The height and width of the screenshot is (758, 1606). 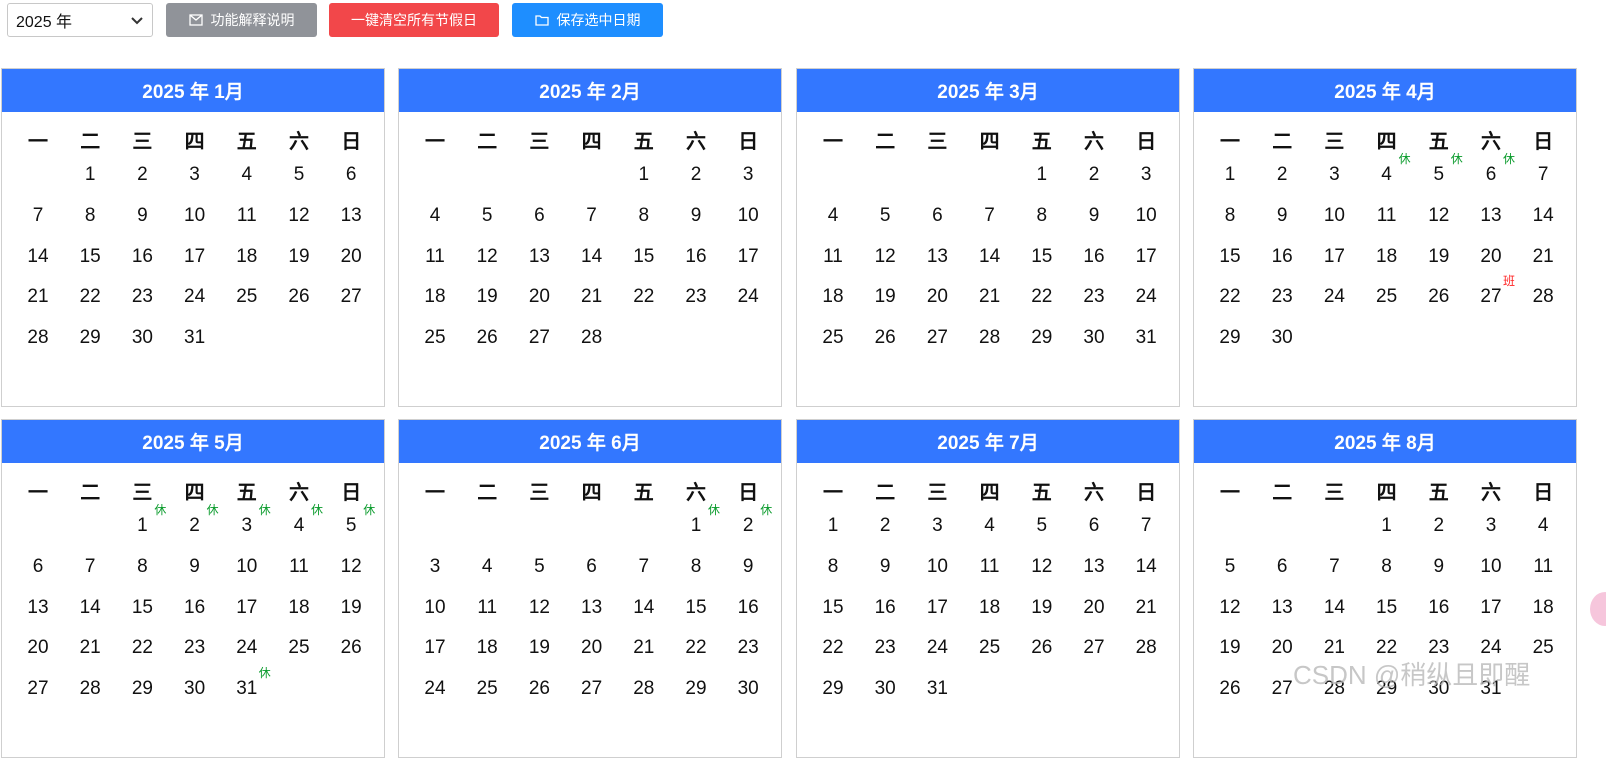 I want to click on day-cell: 2休, so click(x=195, y=522).